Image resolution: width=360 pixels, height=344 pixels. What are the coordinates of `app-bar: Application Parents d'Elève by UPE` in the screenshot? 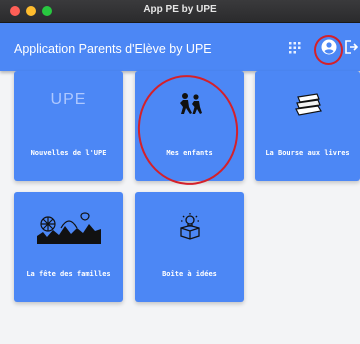 It's located at (180, 47).